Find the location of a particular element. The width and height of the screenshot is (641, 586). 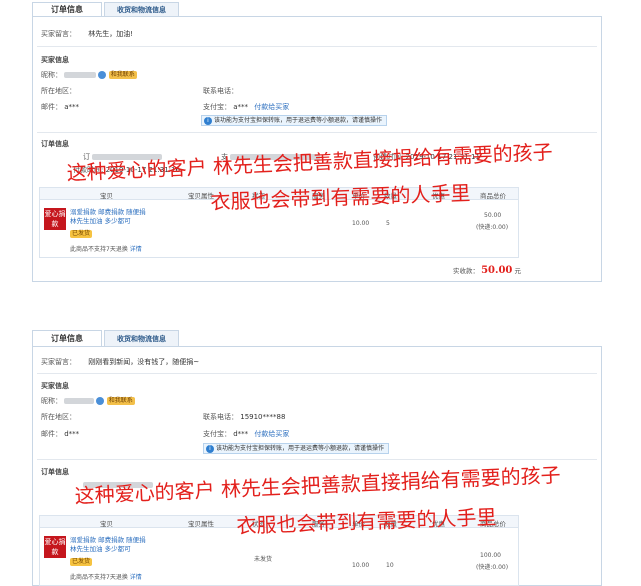

total-value: 50.00 is located at coordinates (497, 270).